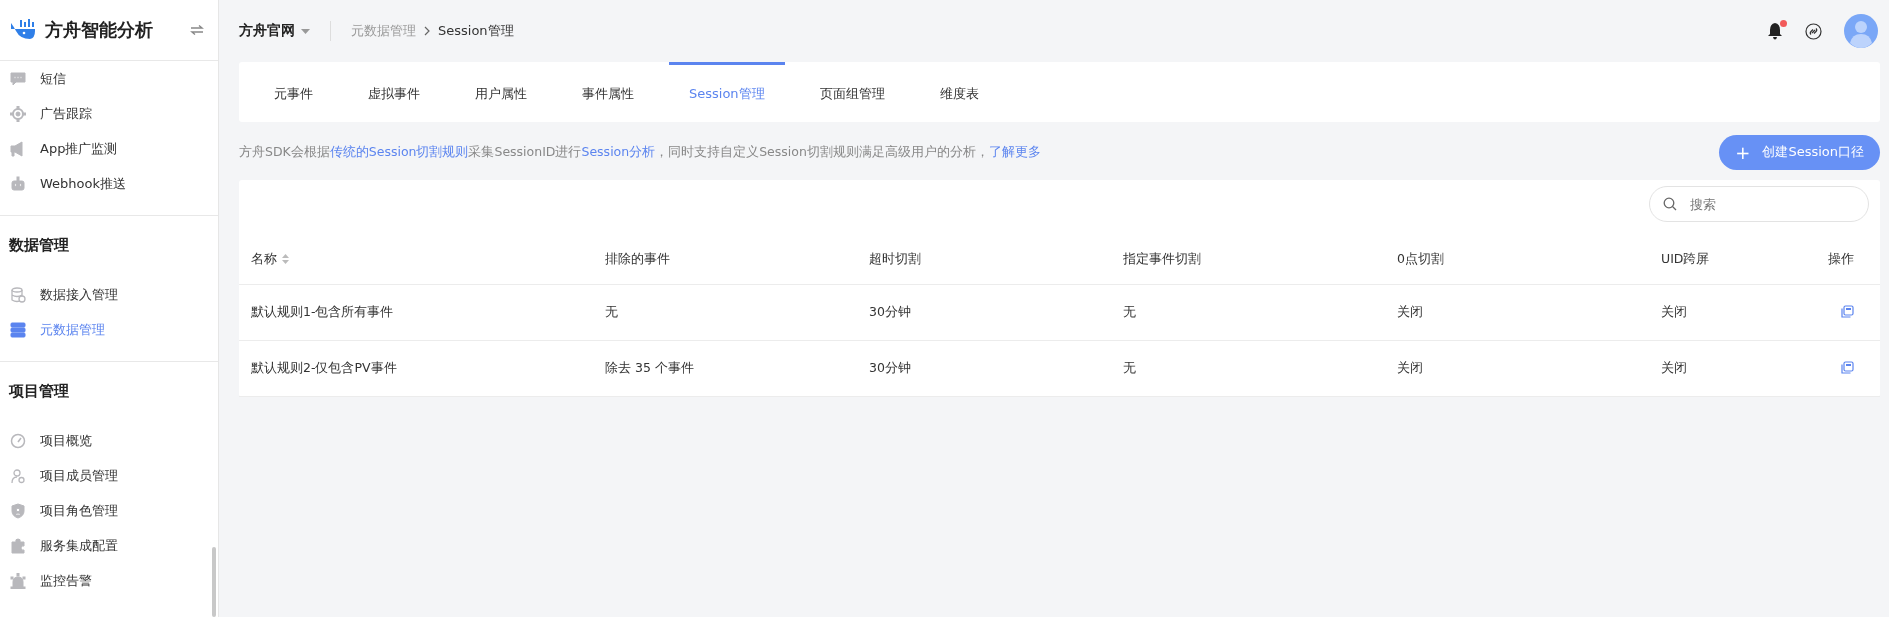  Describe the element at coordinates (18, 580) in the screenshot. I see `alarm-icon` at that location.